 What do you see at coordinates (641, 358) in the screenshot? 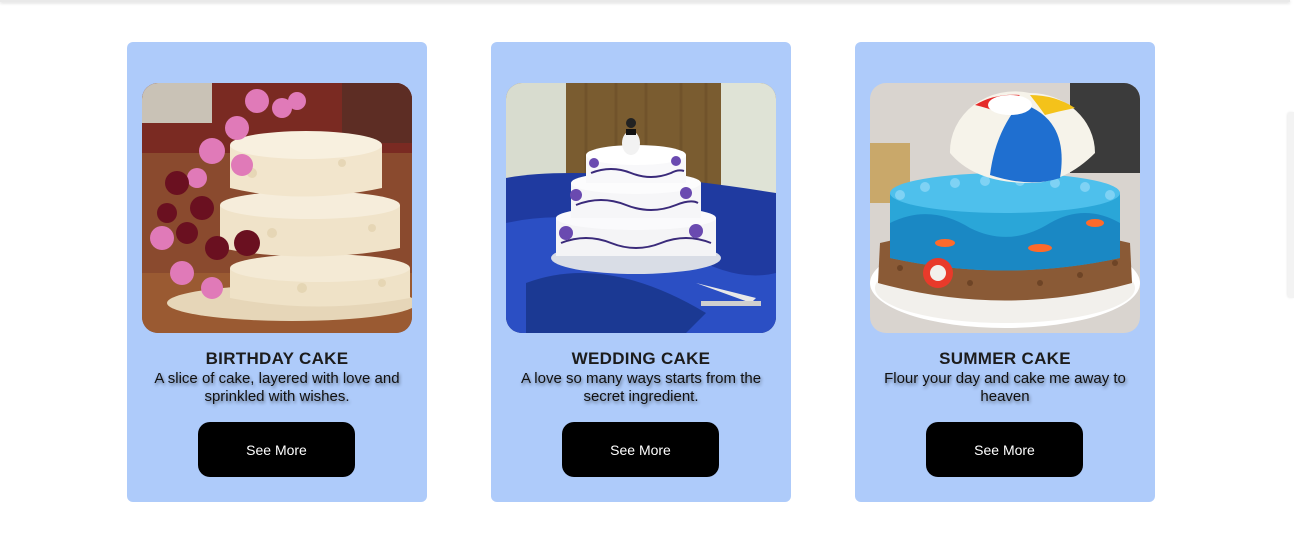
I see `card-title: WEDDING CAKE` at bounding box center [641, 358].